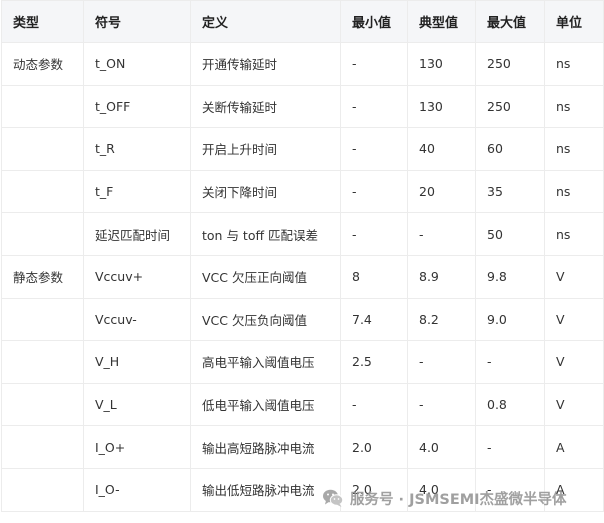 The width and height of the screenshot is (604, 523). What do you see at coordinates (137, 489) in the screenshot?
I see `cell-symbol: I_O-` at bounding box center [137, 489].